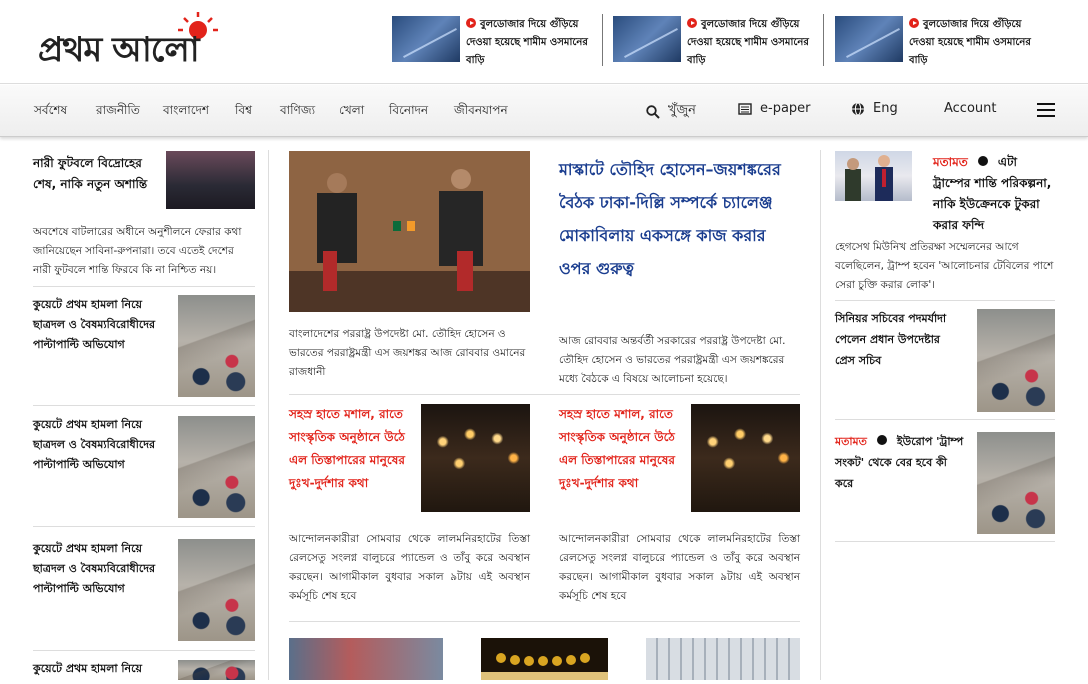  What do you see at coordinates (481, 112) in the screenshot?
I see `nav-item-lifestyle: জীবনযাপন` at bounding box center [481, 112].